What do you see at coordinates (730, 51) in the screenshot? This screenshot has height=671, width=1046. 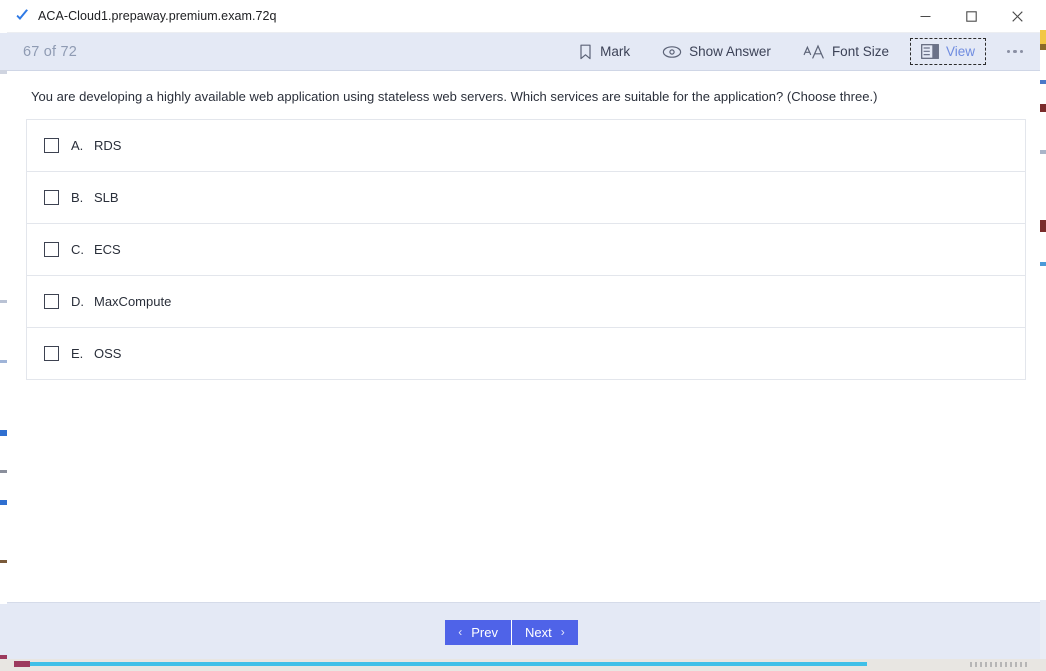 I see `show-answer-label: Show Answer` at bounding box center [730, 51].